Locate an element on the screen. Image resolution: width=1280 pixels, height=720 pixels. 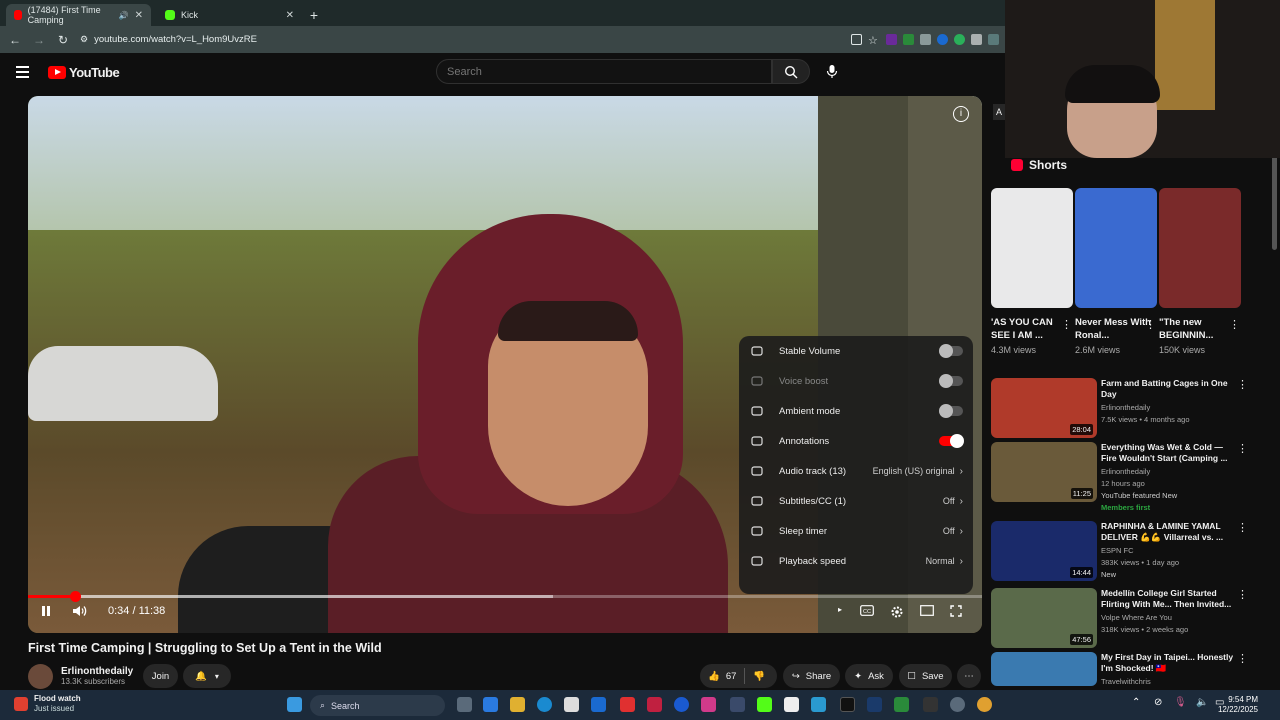
channel-name: Erlinonthedaily is located at coordinates (97, 671).